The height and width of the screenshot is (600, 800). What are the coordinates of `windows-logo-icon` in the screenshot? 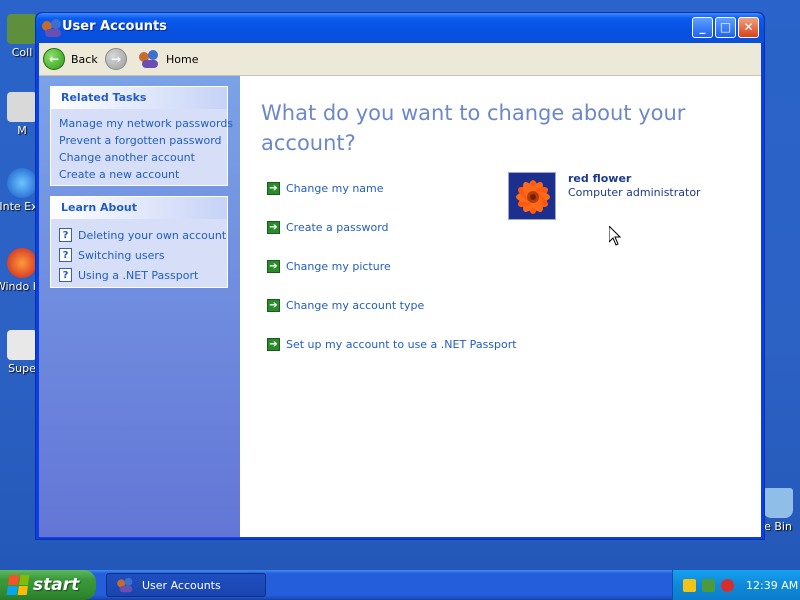 It's located at (18, 585).